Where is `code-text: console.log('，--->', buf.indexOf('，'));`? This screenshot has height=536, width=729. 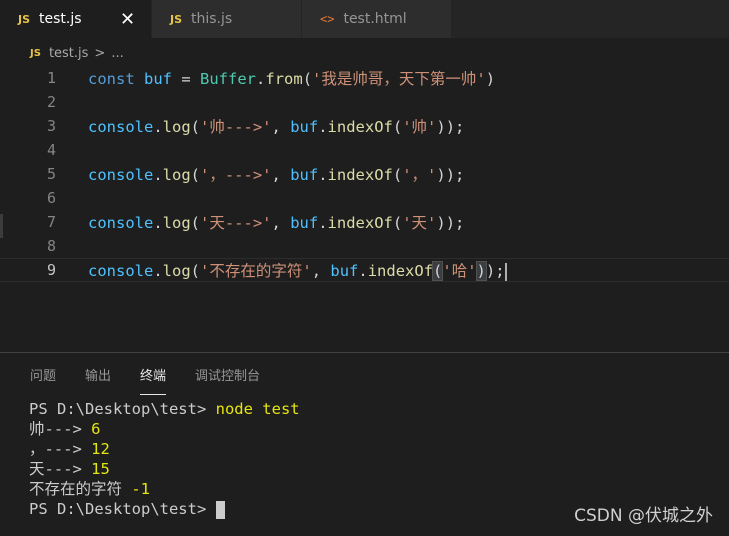
code-text: console.log('，--->', buf.indexOf('，')); is located at coordinates (276, 174).